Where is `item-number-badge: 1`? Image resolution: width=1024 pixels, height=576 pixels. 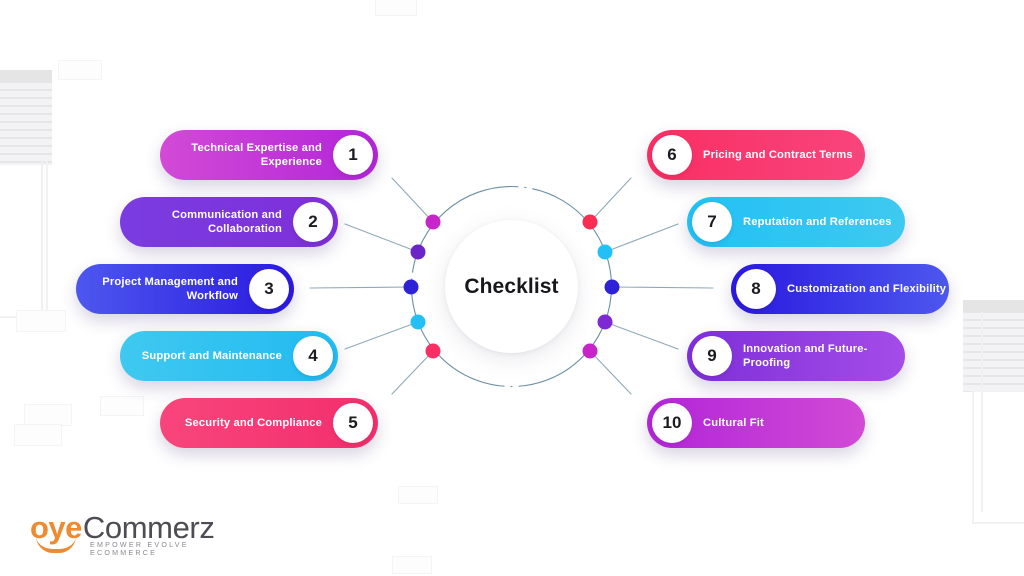
item-number-badge: 1 is located at coordinates (353, 155).